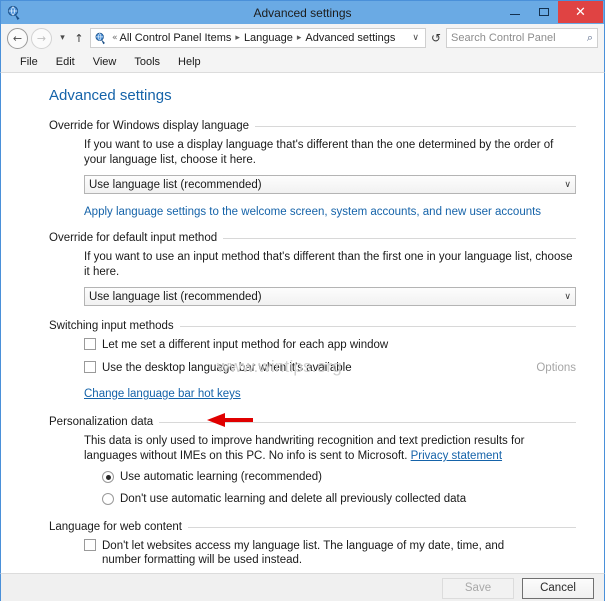  What do you see at coordinates (14, 13) in the screenshot?
I see `language-globe-icon` at bounding box center [14, 13].